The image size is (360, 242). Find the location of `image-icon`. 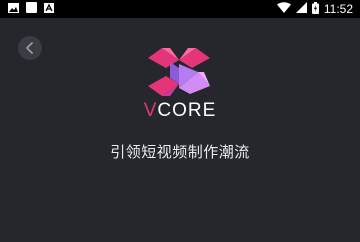

image-icon is located at coordinates (13, 9).